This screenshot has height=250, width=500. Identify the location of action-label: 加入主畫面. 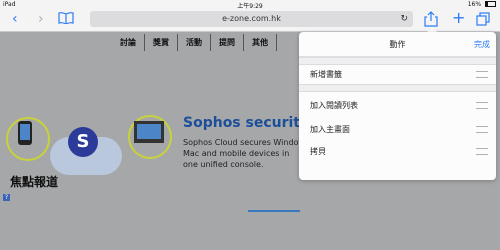
(330, 129).